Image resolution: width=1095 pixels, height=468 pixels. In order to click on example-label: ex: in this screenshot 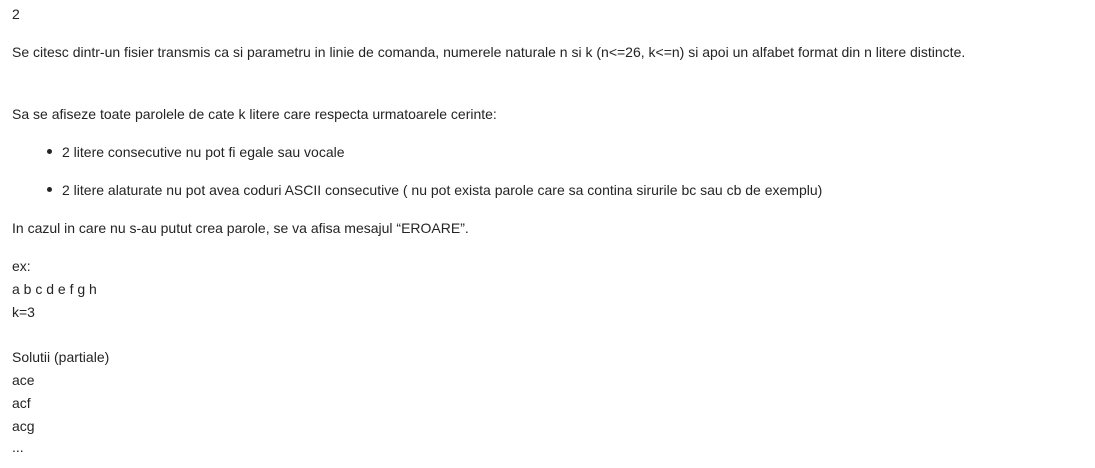, I will do `click(21, 266)`.